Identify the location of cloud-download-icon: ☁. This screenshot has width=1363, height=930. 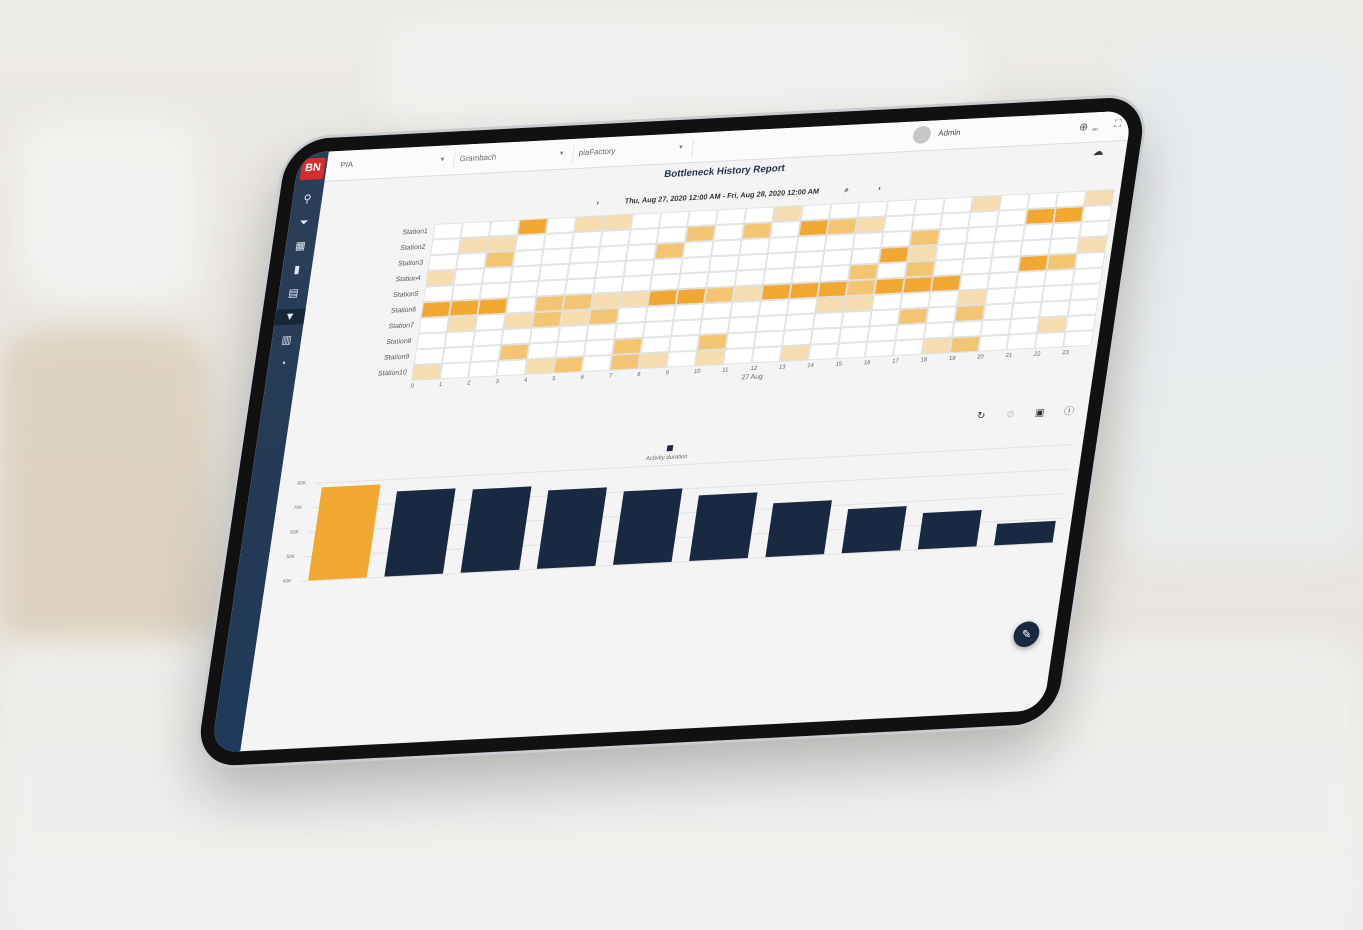
(1098, 151).